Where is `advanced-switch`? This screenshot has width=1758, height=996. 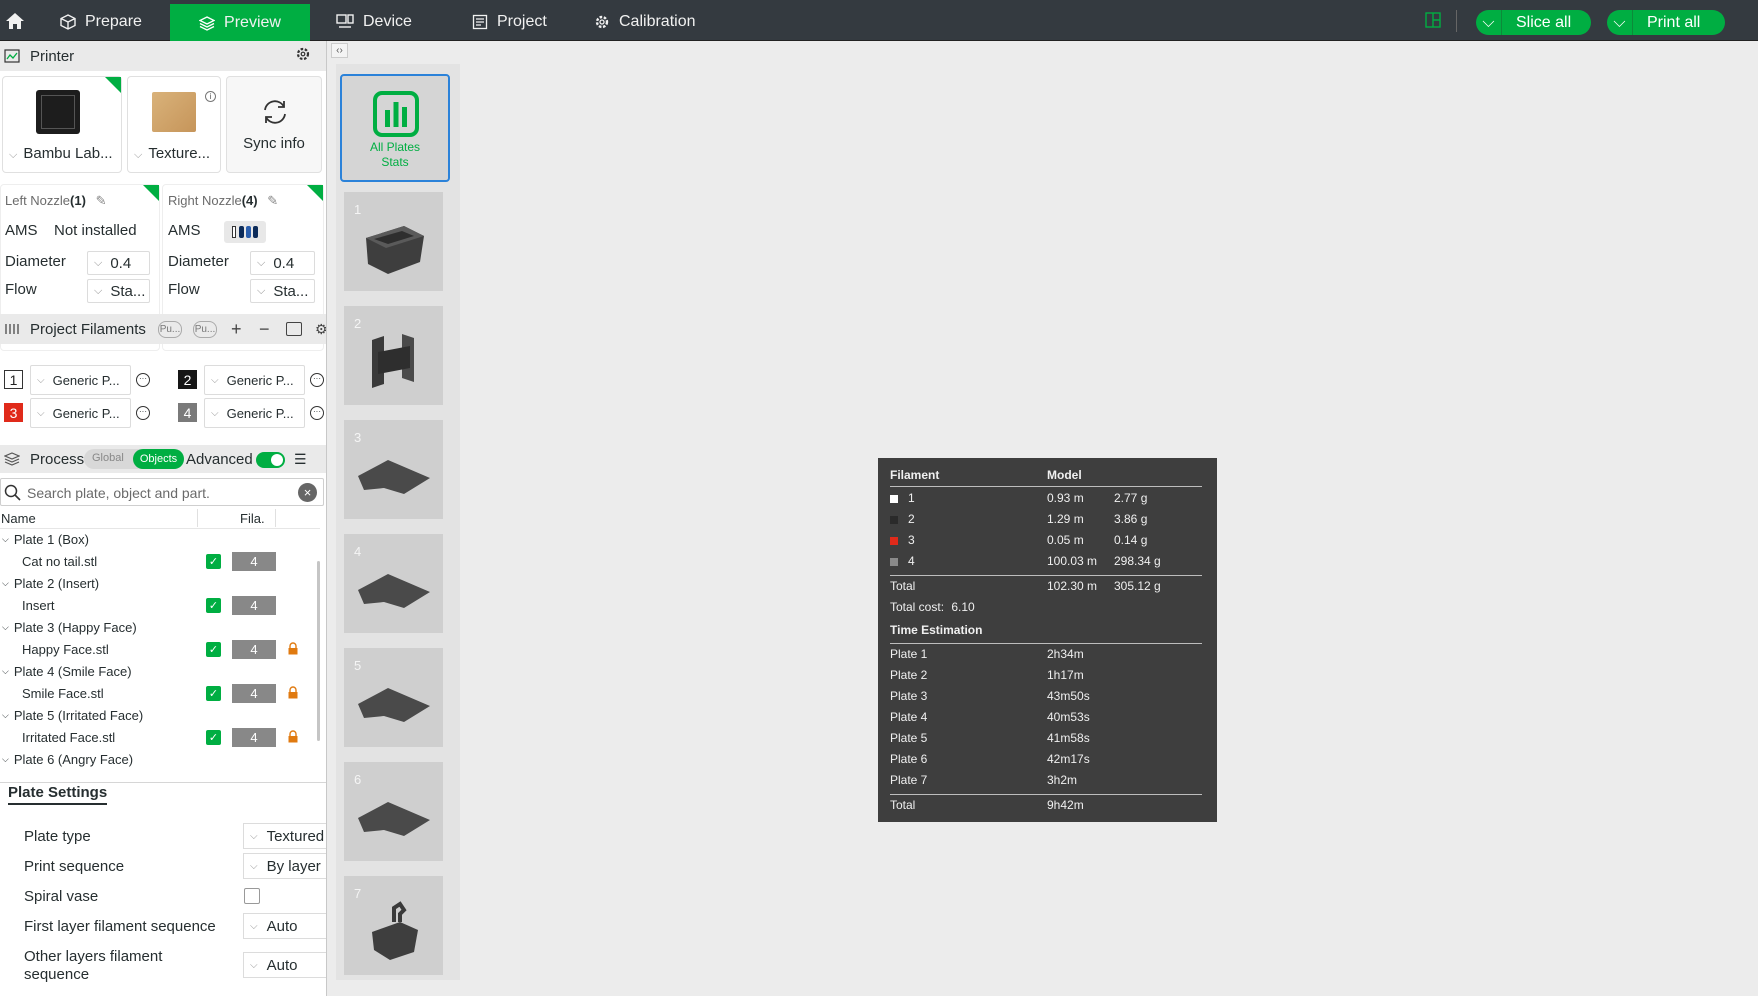 advanced-switch is located at coordinates (270, 460).